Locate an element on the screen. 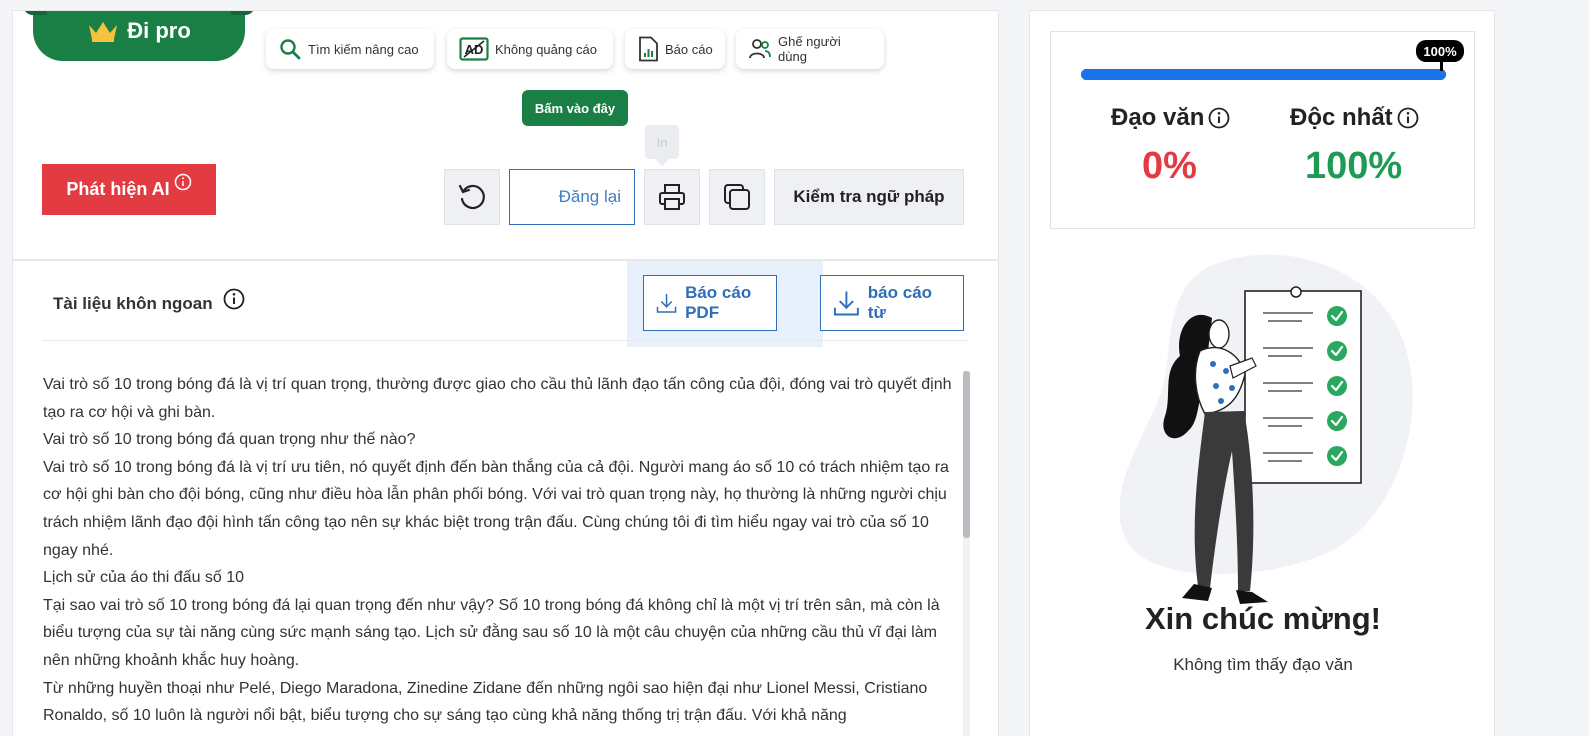  feature-advanced-search: Tìm kiếm nâng cao is located at coordinates (350, 49).